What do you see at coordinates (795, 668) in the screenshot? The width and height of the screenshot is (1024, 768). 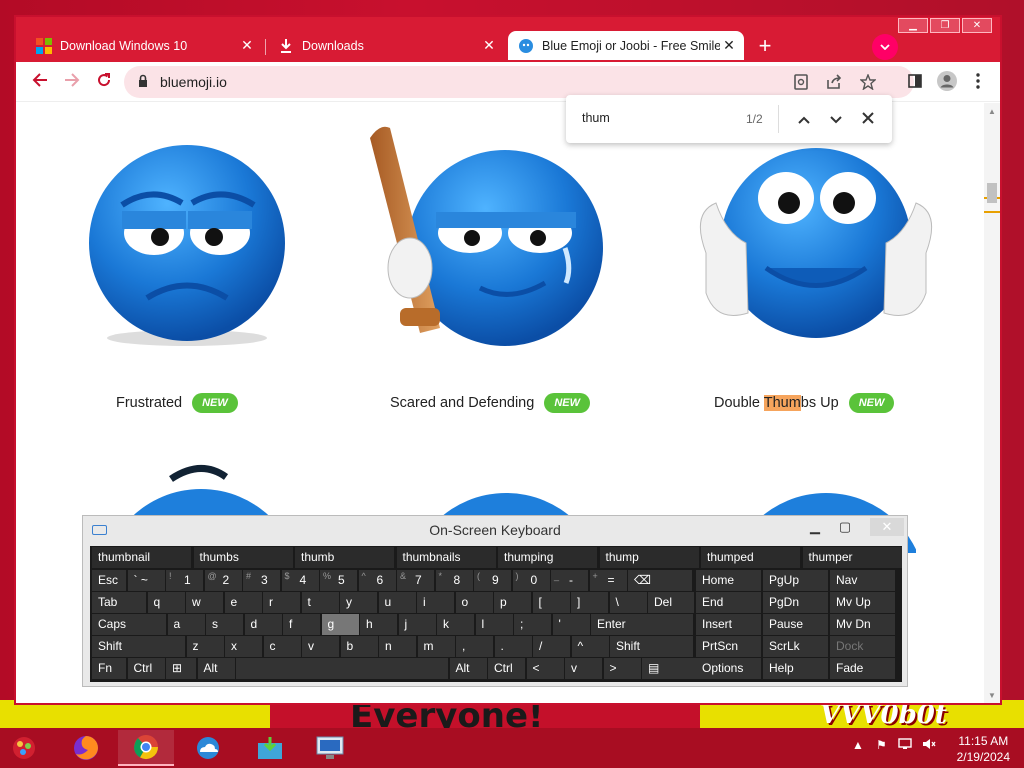 I see `key-nav: Help` at bounding box center [795, 668].